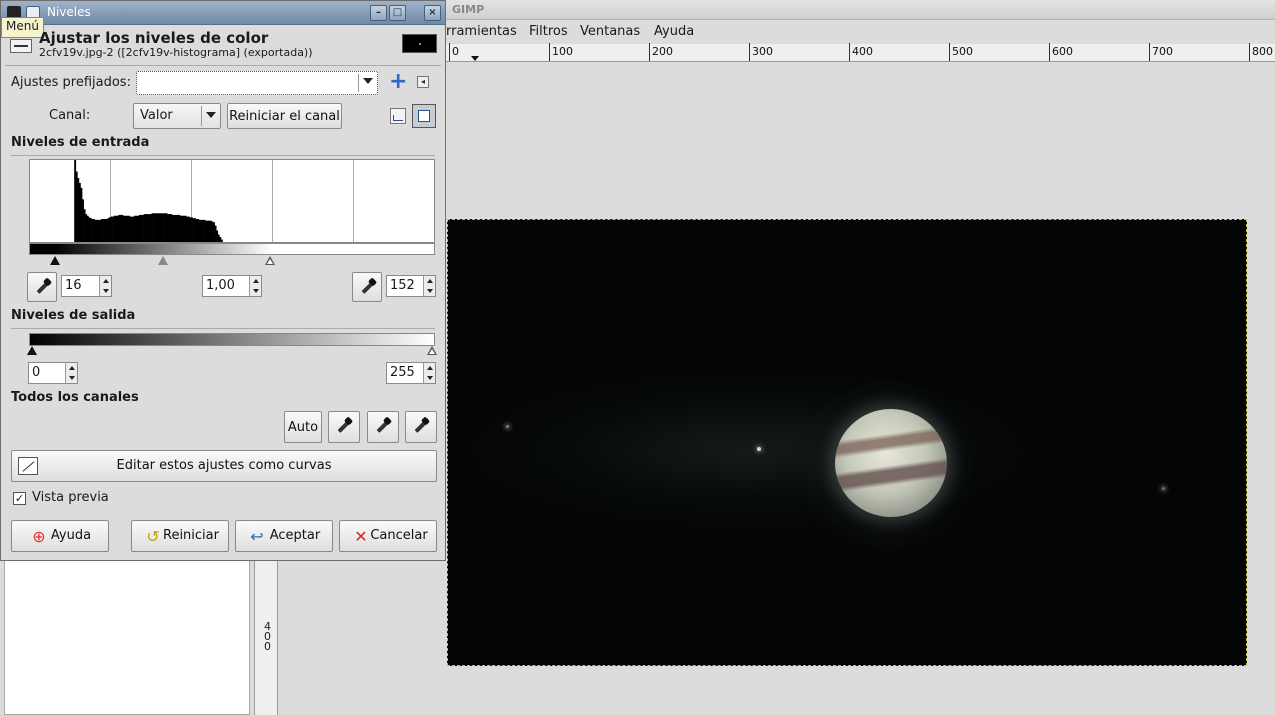  I want to click on linear-histogram-icon, so click(398, 116).